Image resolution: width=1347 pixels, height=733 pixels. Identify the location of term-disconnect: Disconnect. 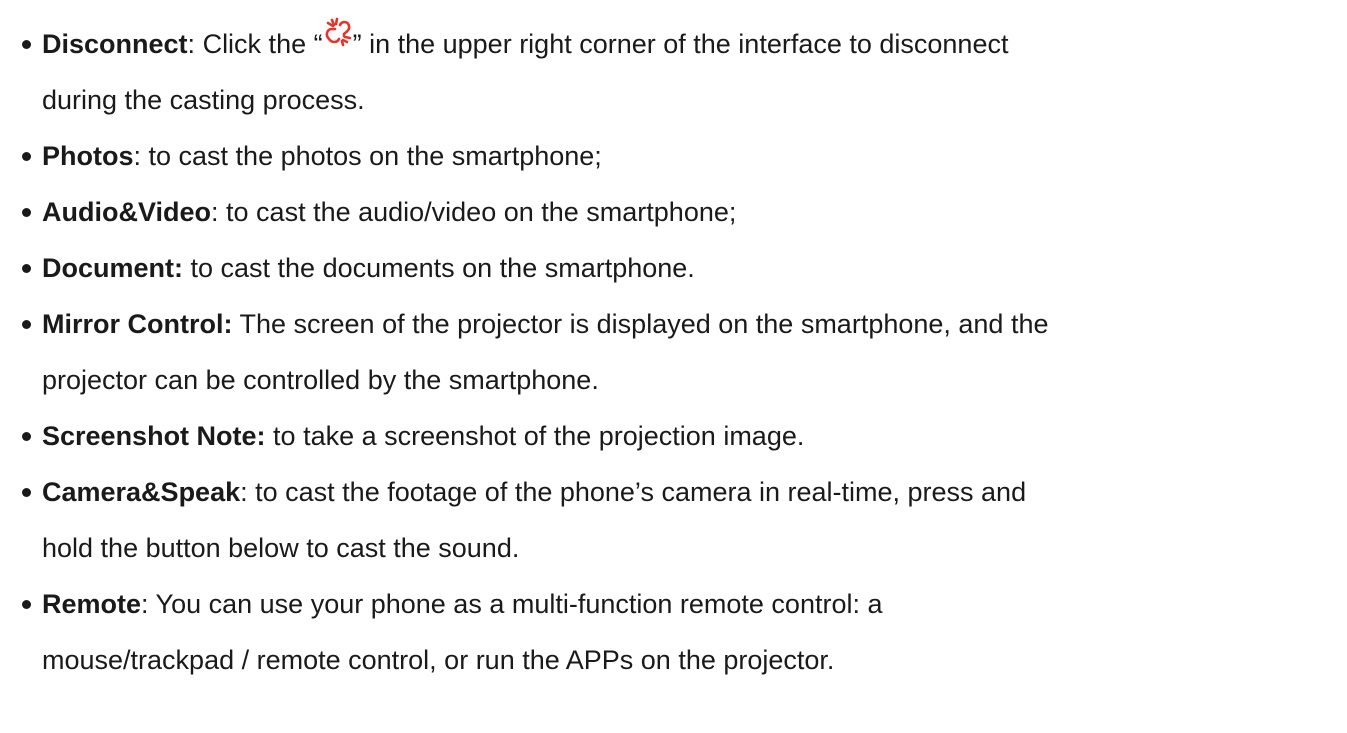
(115, 44).